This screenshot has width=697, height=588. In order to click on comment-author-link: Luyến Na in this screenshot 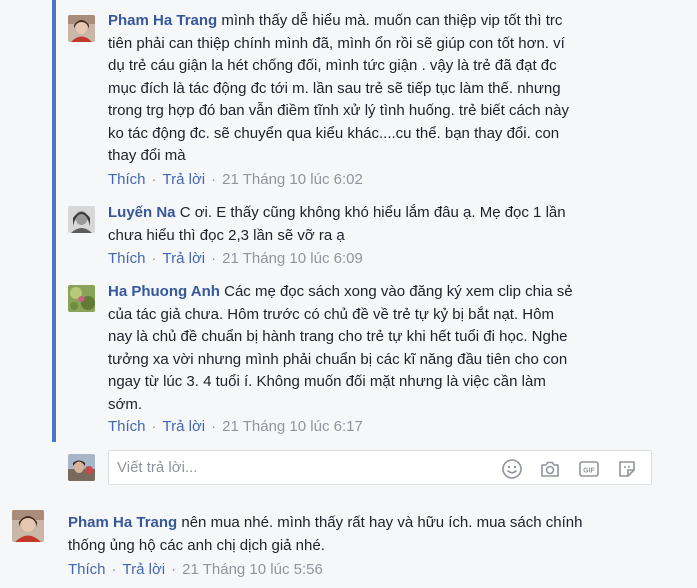, I will do `click(142, 212)`.